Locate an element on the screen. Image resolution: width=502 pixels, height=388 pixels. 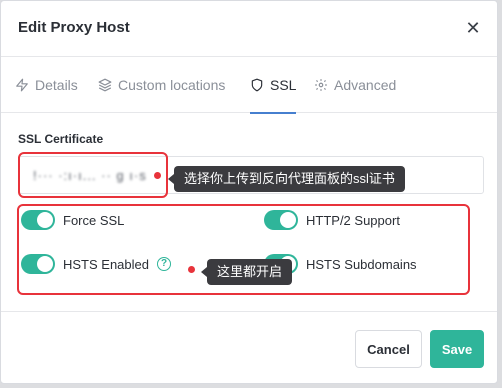
gear-icon is located at coordinates (321, 85).